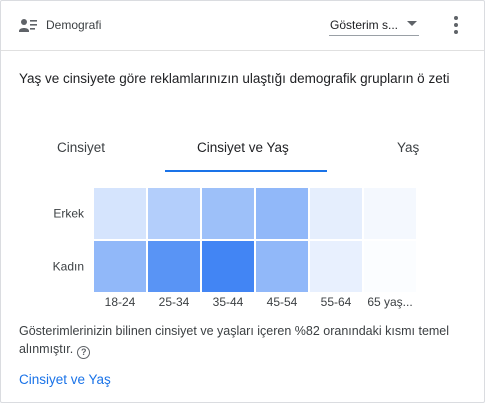 This screenshot has width=485, height=404. Describe the element at coordinates (74, 25) in the screenshot. I see `card-title: Demografi` at that location.